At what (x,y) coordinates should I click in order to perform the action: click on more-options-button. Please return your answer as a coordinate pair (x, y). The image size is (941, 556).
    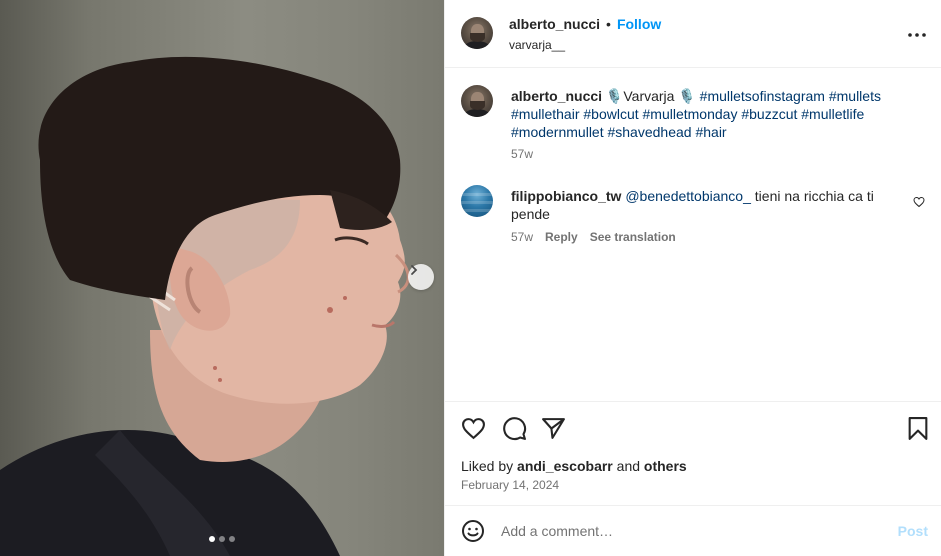
    Looking at the image, I should click on (917, 33).